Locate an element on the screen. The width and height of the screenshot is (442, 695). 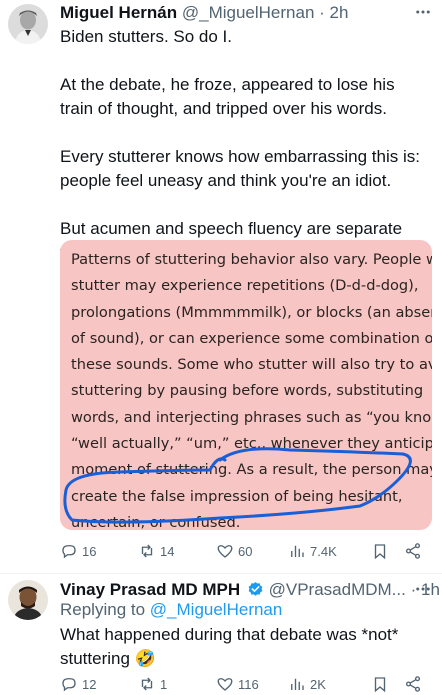
views-count: 7.4K is located at coordinates (323, 551).